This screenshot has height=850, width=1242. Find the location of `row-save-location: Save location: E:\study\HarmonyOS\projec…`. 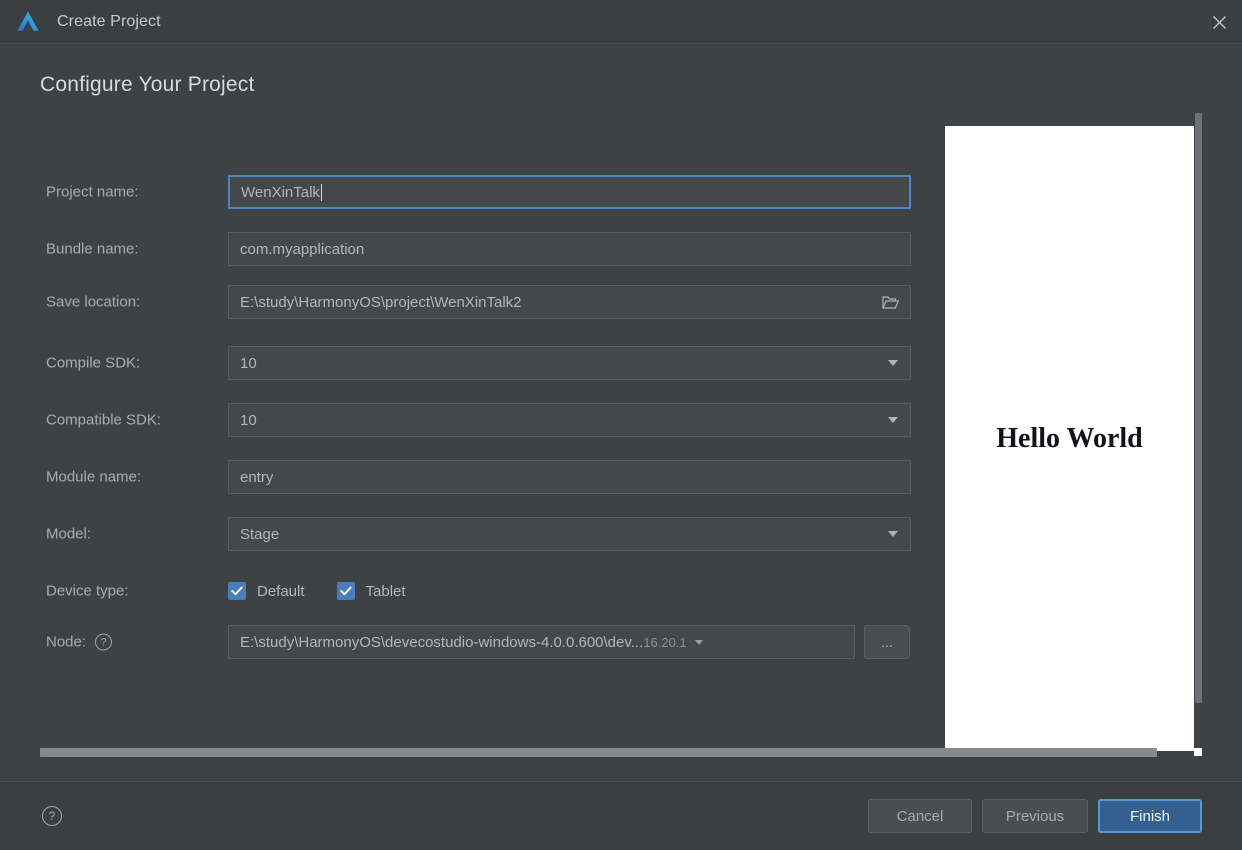

row-save-location: Save location: E:\study\HarmonyOS\projec… is located at coordinates (465, 302).